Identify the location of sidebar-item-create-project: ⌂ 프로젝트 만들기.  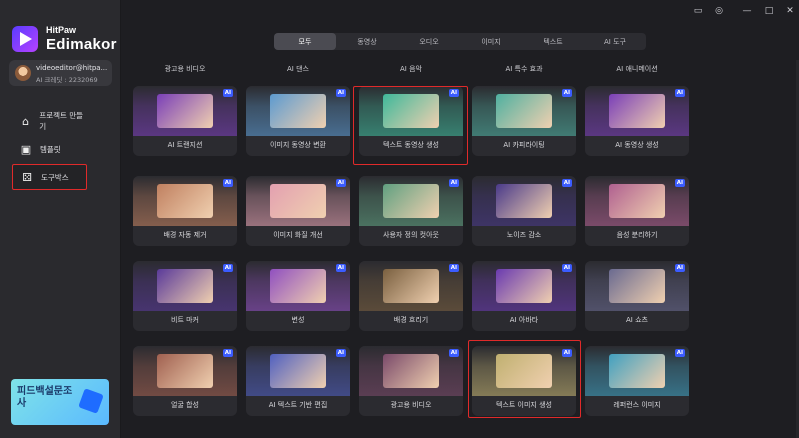
(49, 121).